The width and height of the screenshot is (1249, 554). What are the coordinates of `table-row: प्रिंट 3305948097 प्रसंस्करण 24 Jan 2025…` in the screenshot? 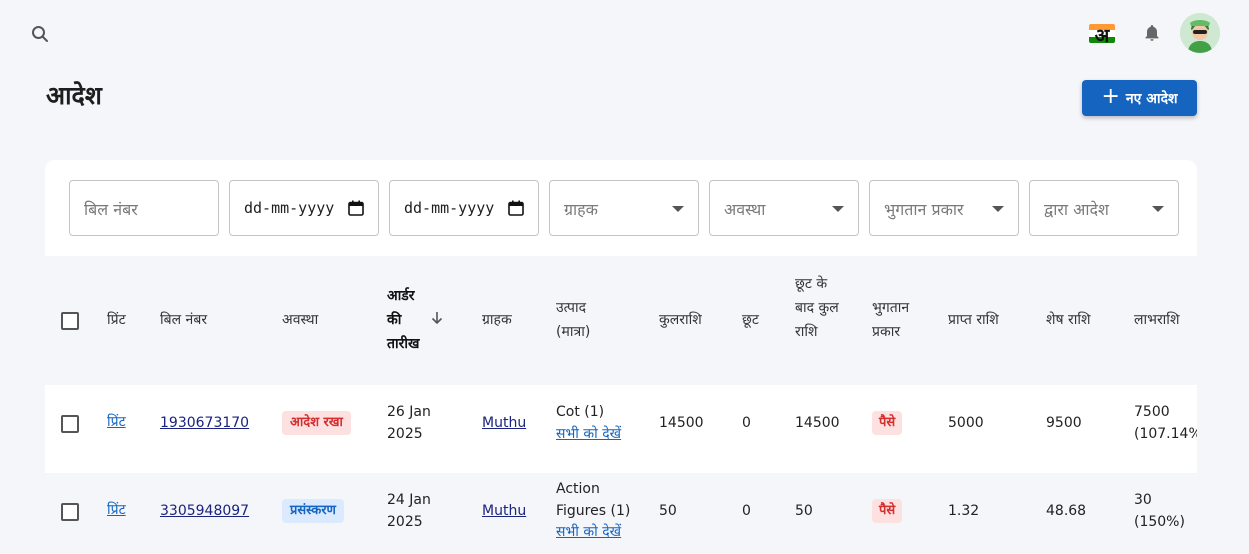 It's located at (621, 513).